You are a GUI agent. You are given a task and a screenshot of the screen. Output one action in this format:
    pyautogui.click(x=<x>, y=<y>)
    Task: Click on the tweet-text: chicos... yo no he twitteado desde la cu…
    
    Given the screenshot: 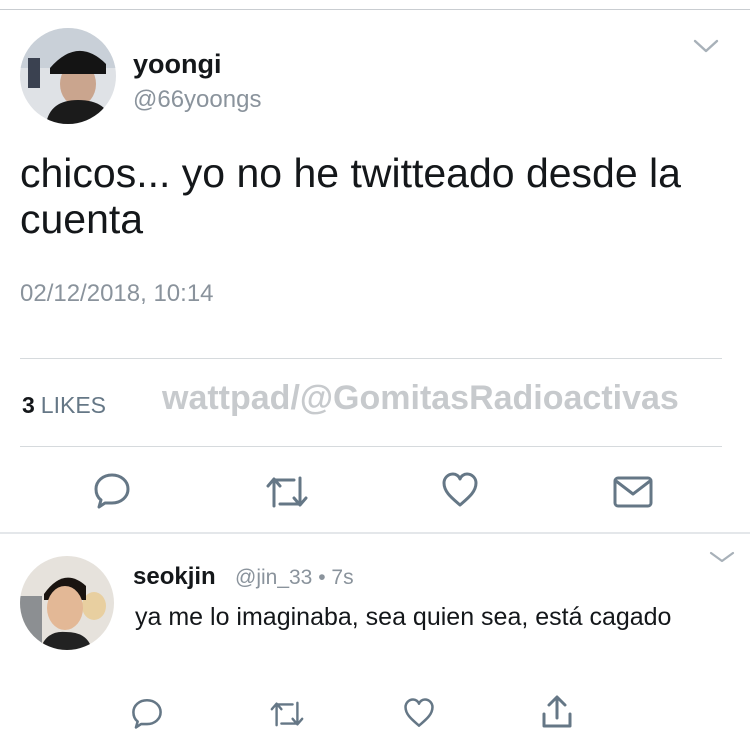 What is the action you would take?
    pyautogui.click(x=350, y=196)
    